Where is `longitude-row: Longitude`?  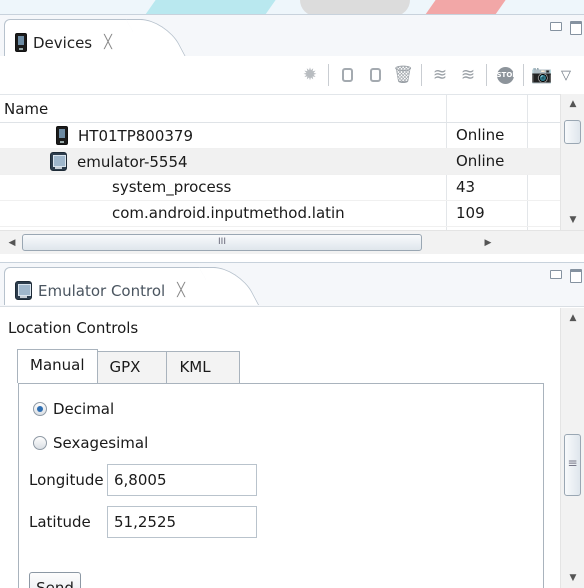
longitude-row: Longitude is located at coordinates (143, 480).